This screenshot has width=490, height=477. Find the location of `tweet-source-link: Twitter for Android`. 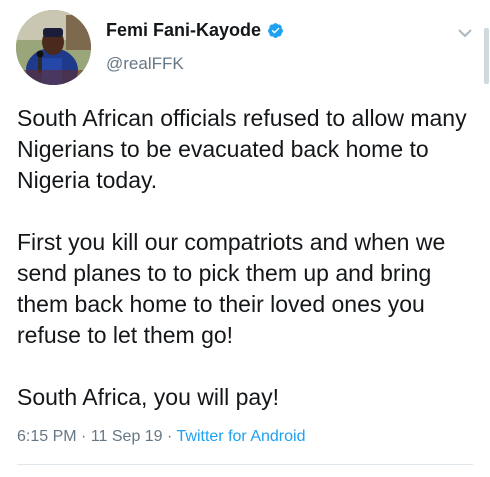

tweet-source-link: Twitter for Android is located at coordinates (241, 436).